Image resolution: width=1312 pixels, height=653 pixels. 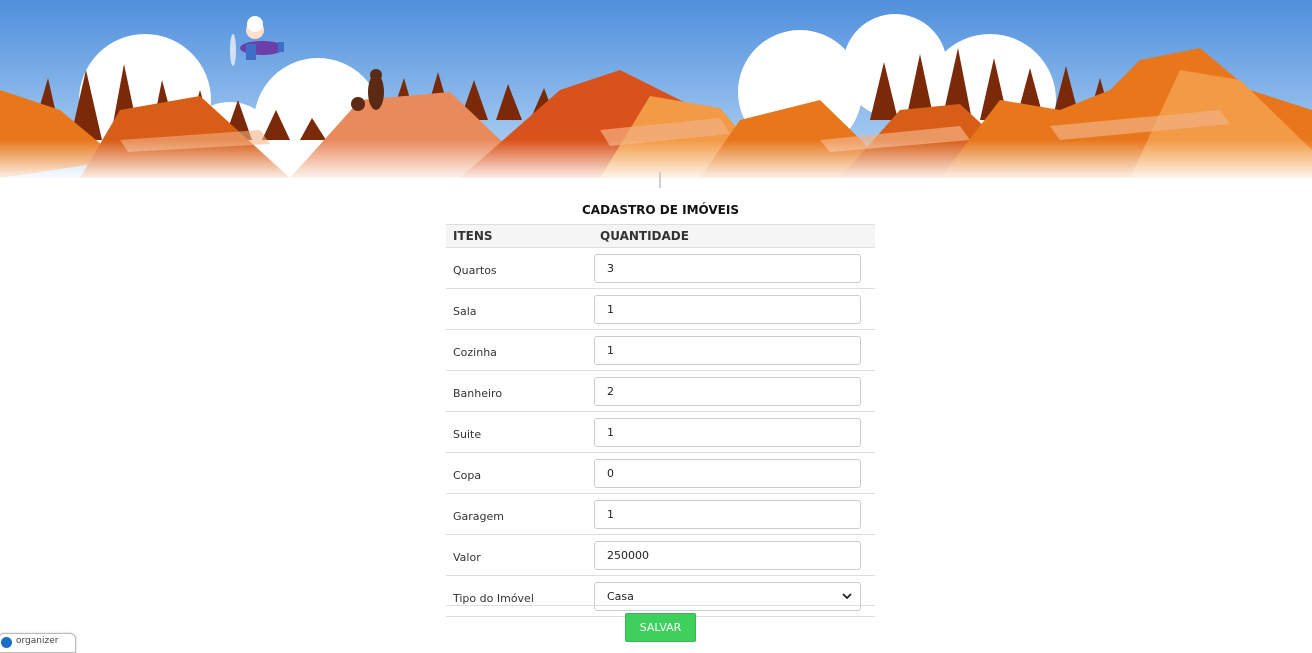 What do you see at coordinates (519, 473) in the screenshot?
I see `row-label-copa: Copa` at bounding box center [519, 473].